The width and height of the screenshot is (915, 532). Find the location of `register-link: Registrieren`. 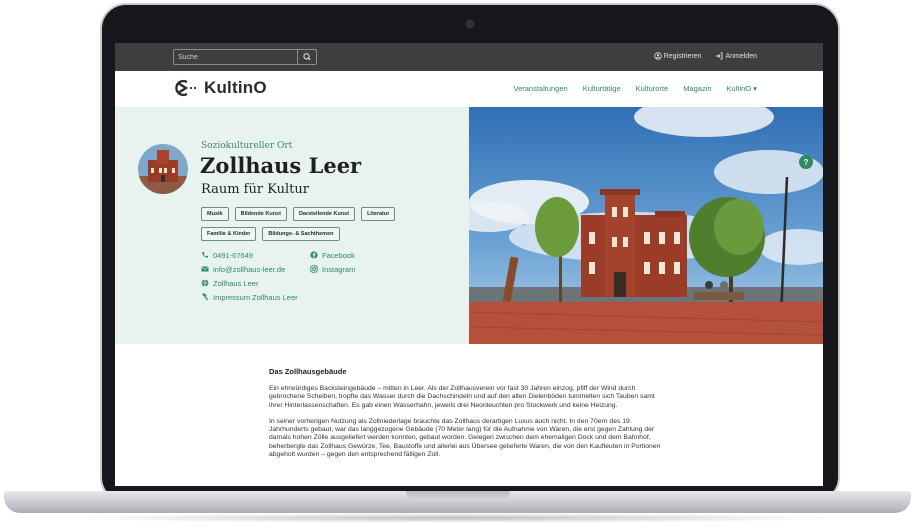

register-link: Registrieren is located at coordinates (678, 56).